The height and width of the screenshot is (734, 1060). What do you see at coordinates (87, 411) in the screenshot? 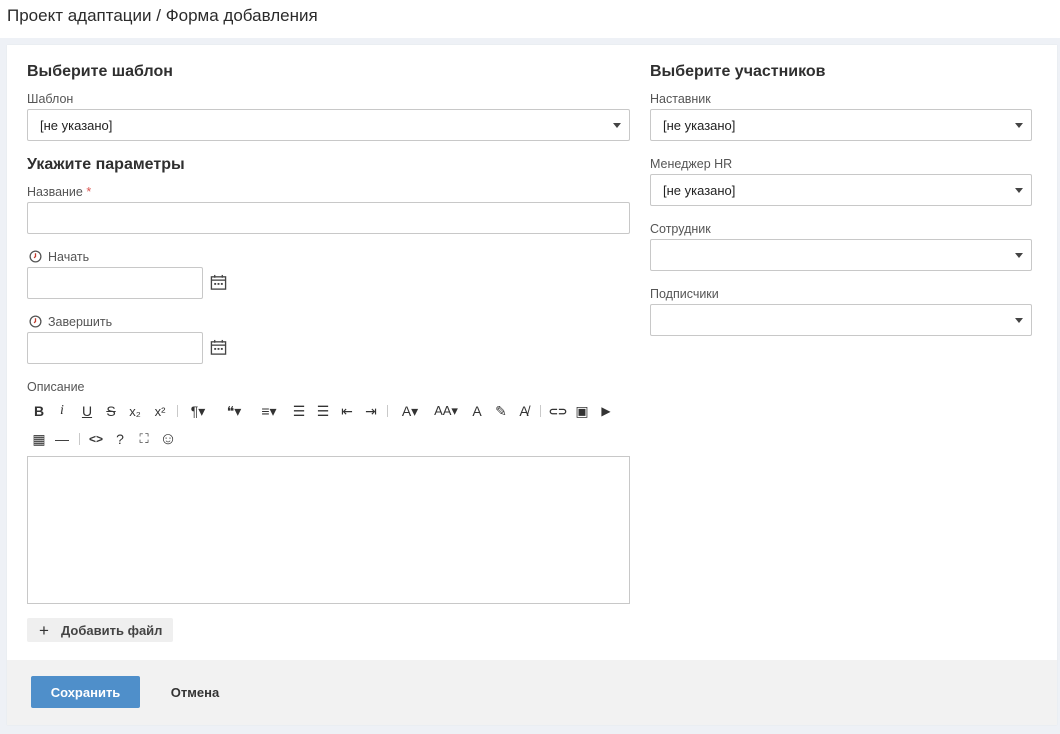
I see `underline-icon: U` at bounding box center [87, 411].